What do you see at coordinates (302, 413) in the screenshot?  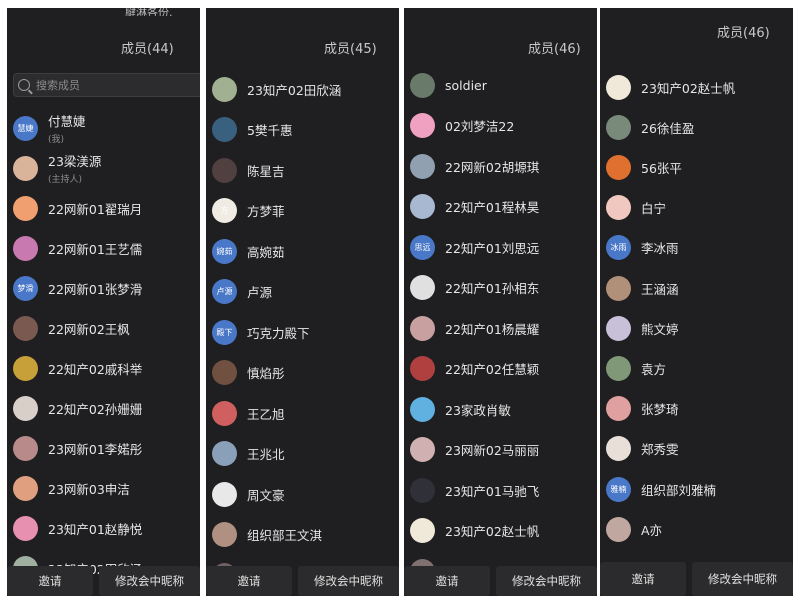 I see `member-row: 王乙旭` at bounding box center [302, 413].